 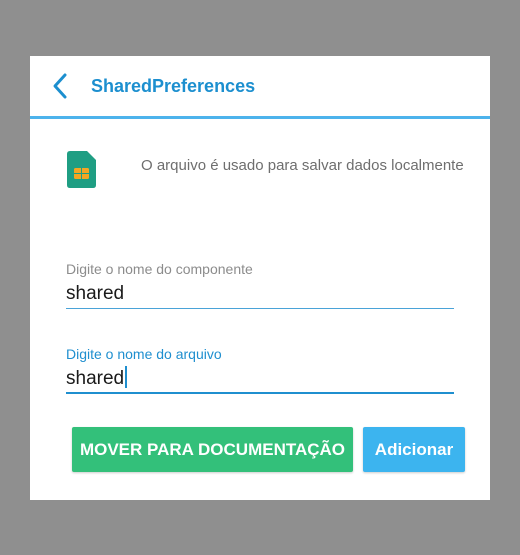 I want to click on text-caret, so click(x=126, y=377).